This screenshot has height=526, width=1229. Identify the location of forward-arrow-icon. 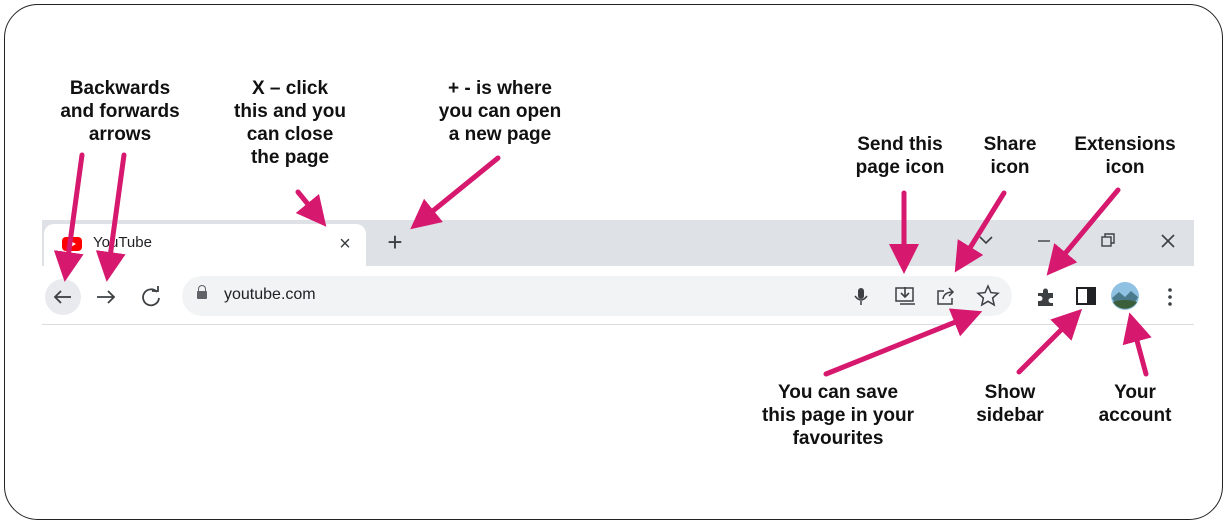
(106, 297).